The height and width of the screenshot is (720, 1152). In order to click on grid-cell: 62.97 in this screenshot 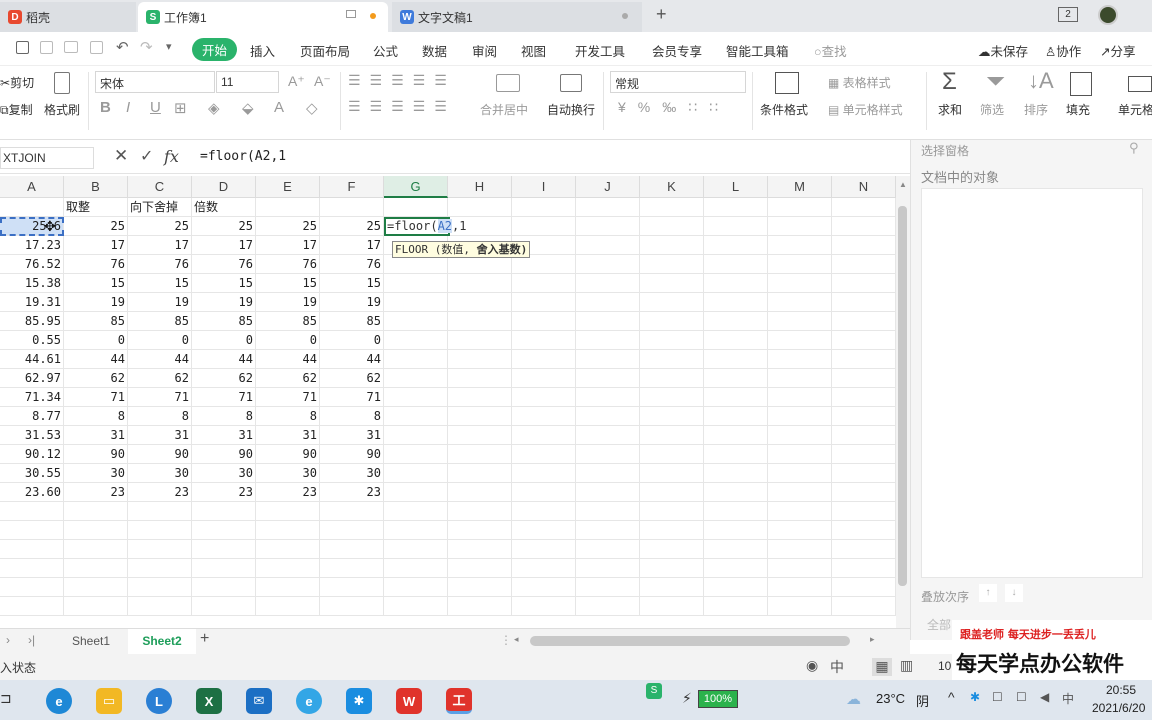, I will do `click(32, 378)`.